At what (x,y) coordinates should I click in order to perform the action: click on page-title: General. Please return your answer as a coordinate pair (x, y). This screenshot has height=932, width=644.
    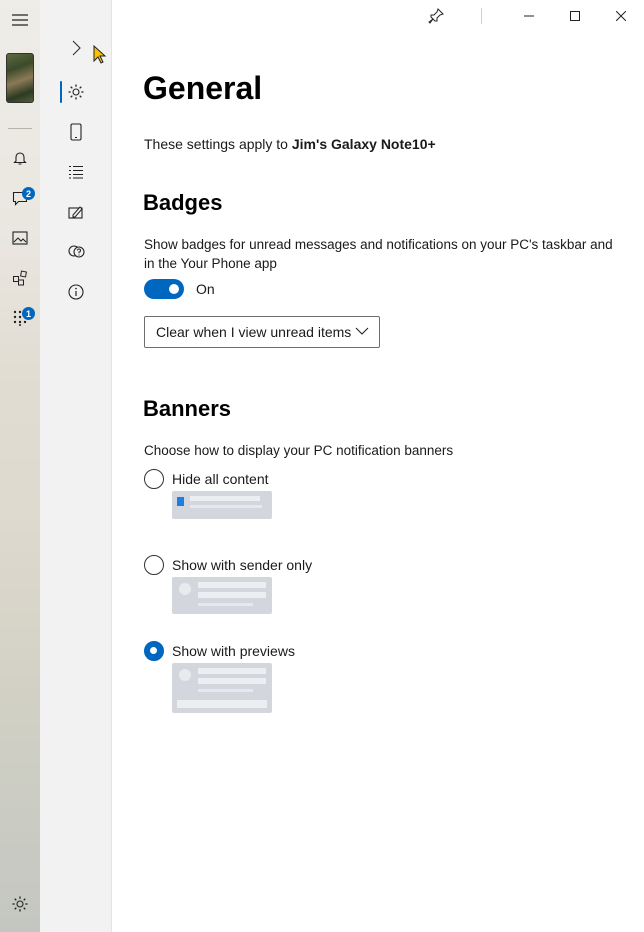
    Looking at the image, I should click on (203, 88).